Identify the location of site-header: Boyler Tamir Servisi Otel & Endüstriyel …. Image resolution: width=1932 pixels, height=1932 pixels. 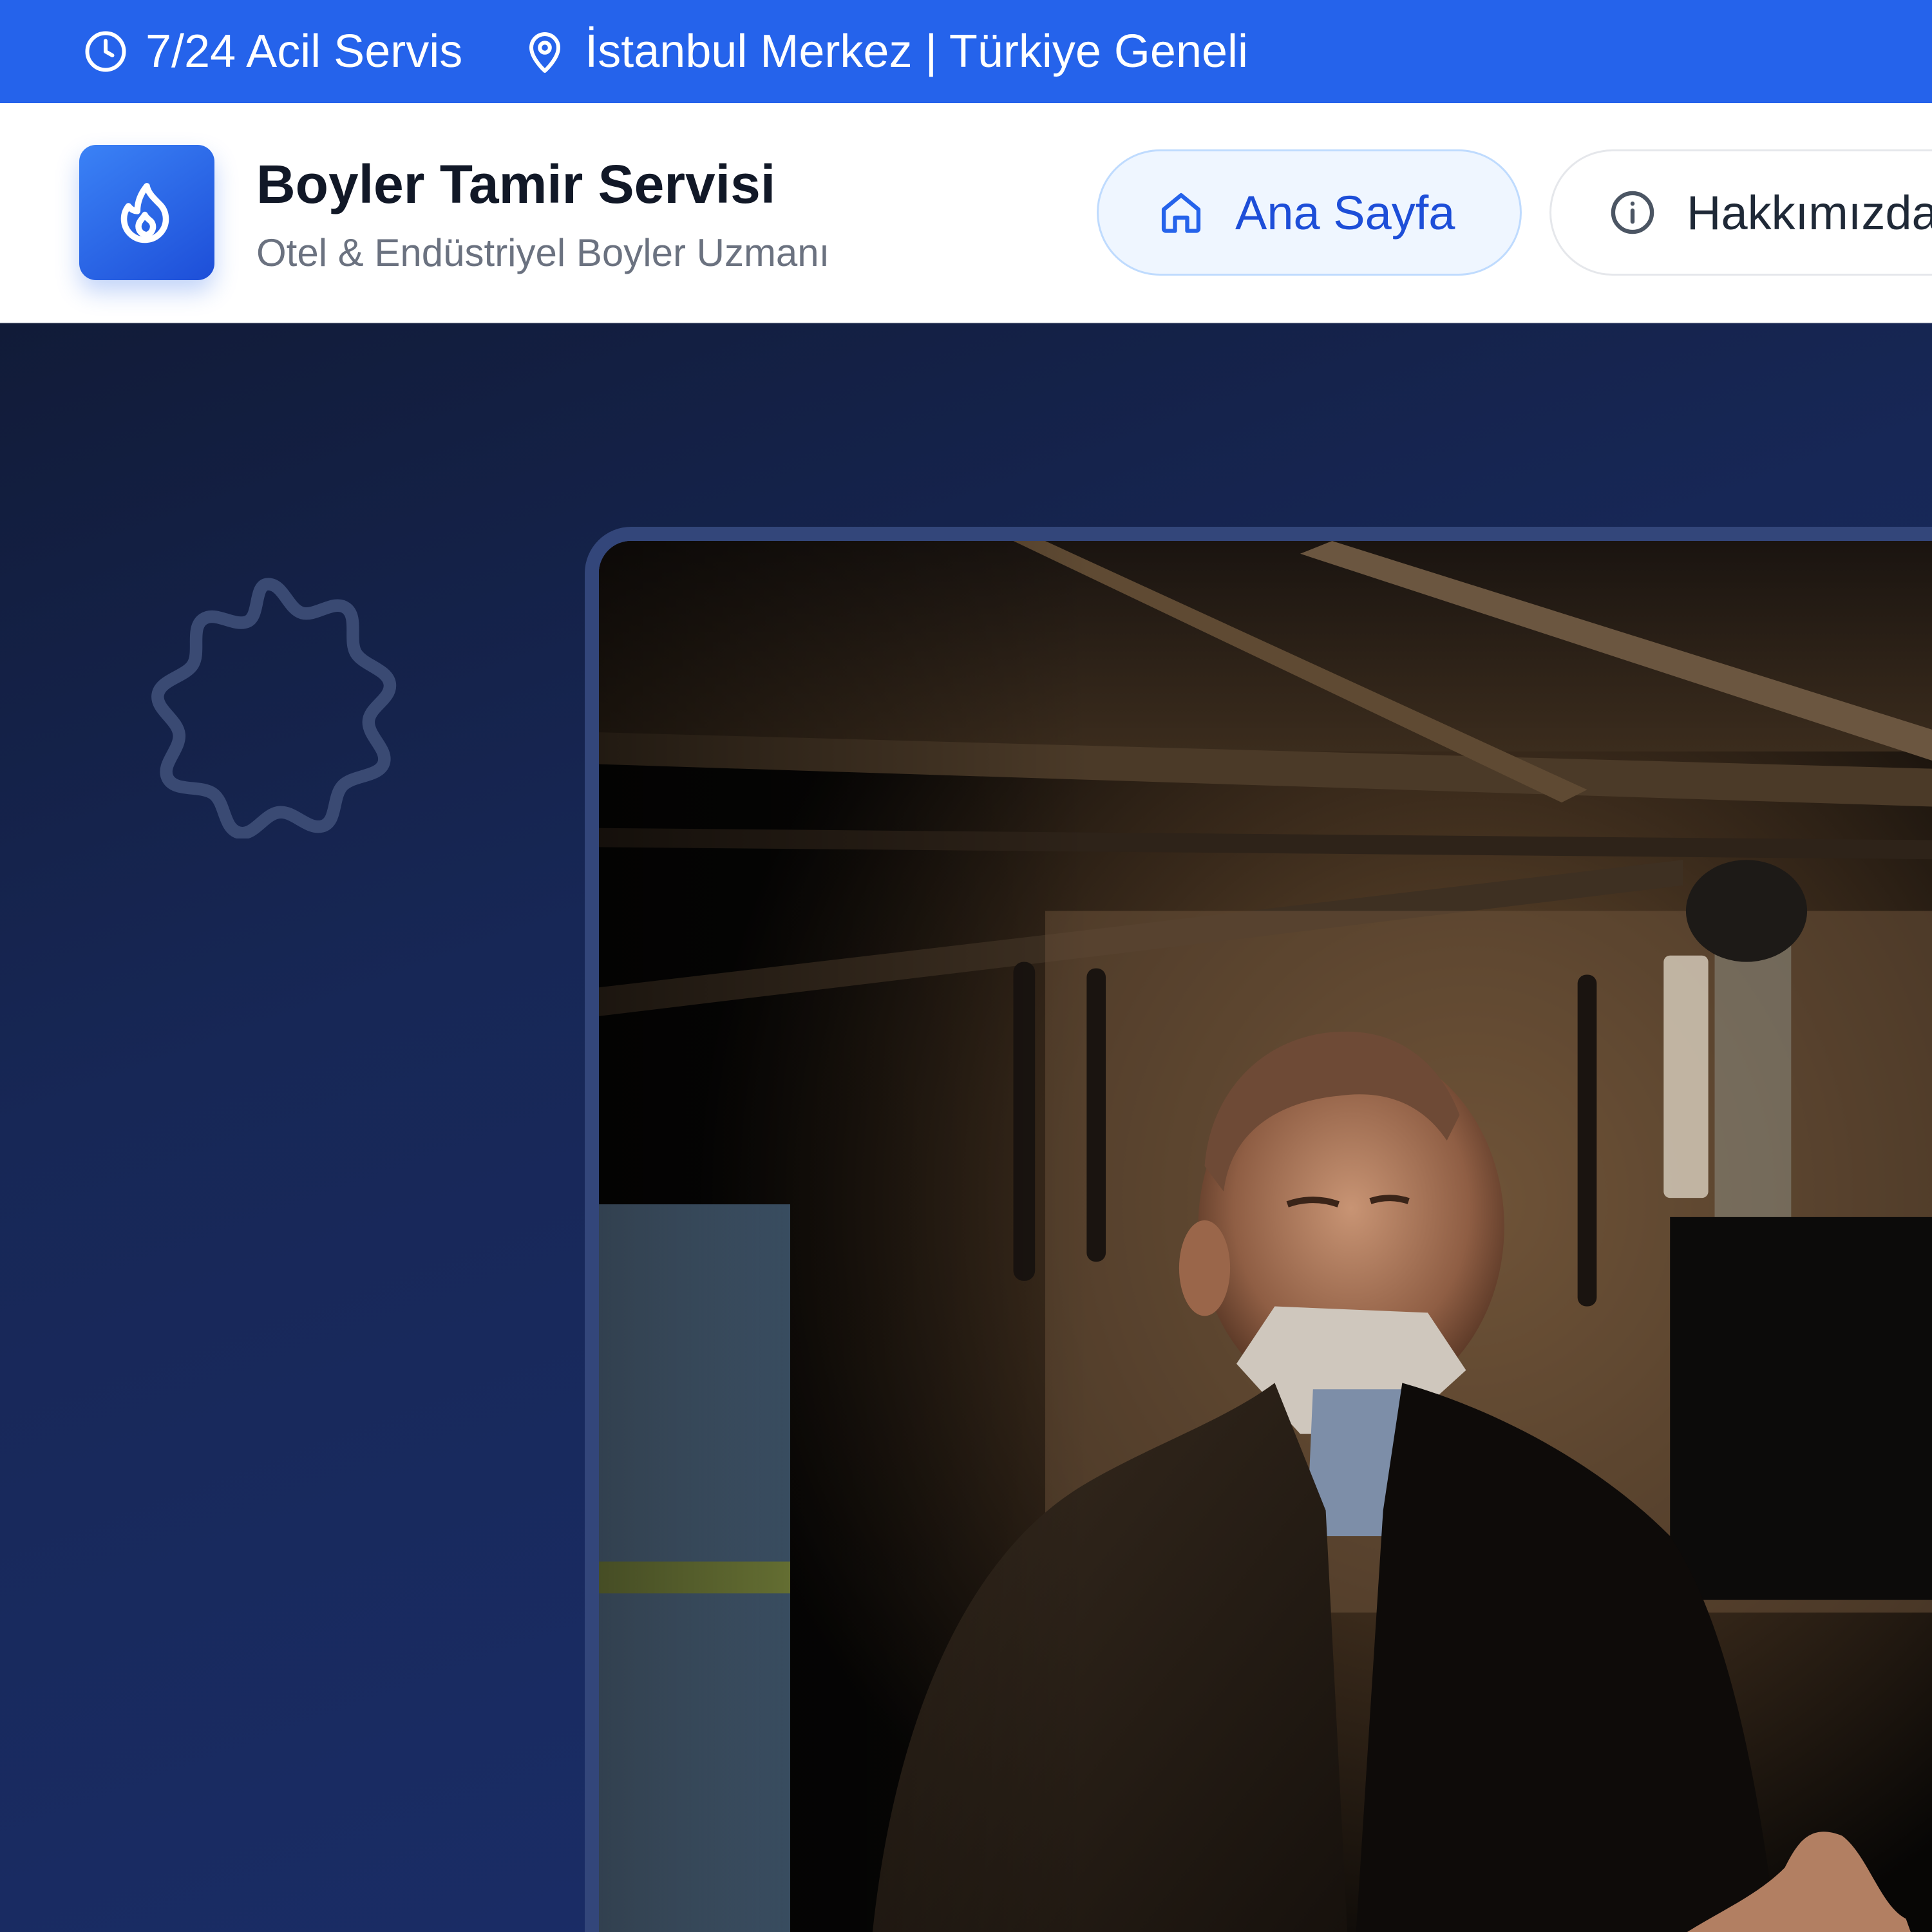
(966, 213).